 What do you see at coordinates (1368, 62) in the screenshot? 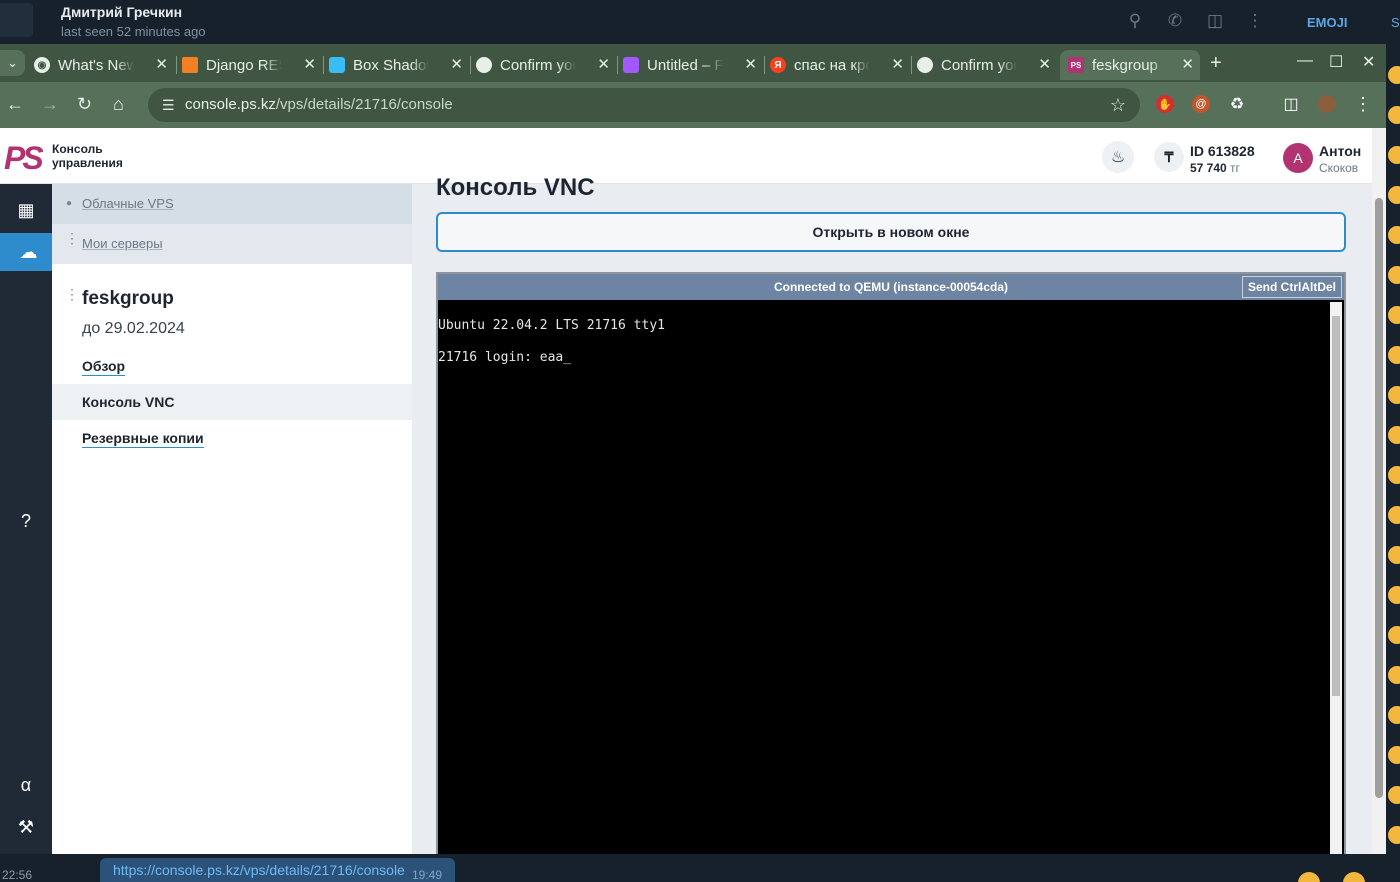
I see `close-window-icon: ✕` at bounding box center [1368, 62].